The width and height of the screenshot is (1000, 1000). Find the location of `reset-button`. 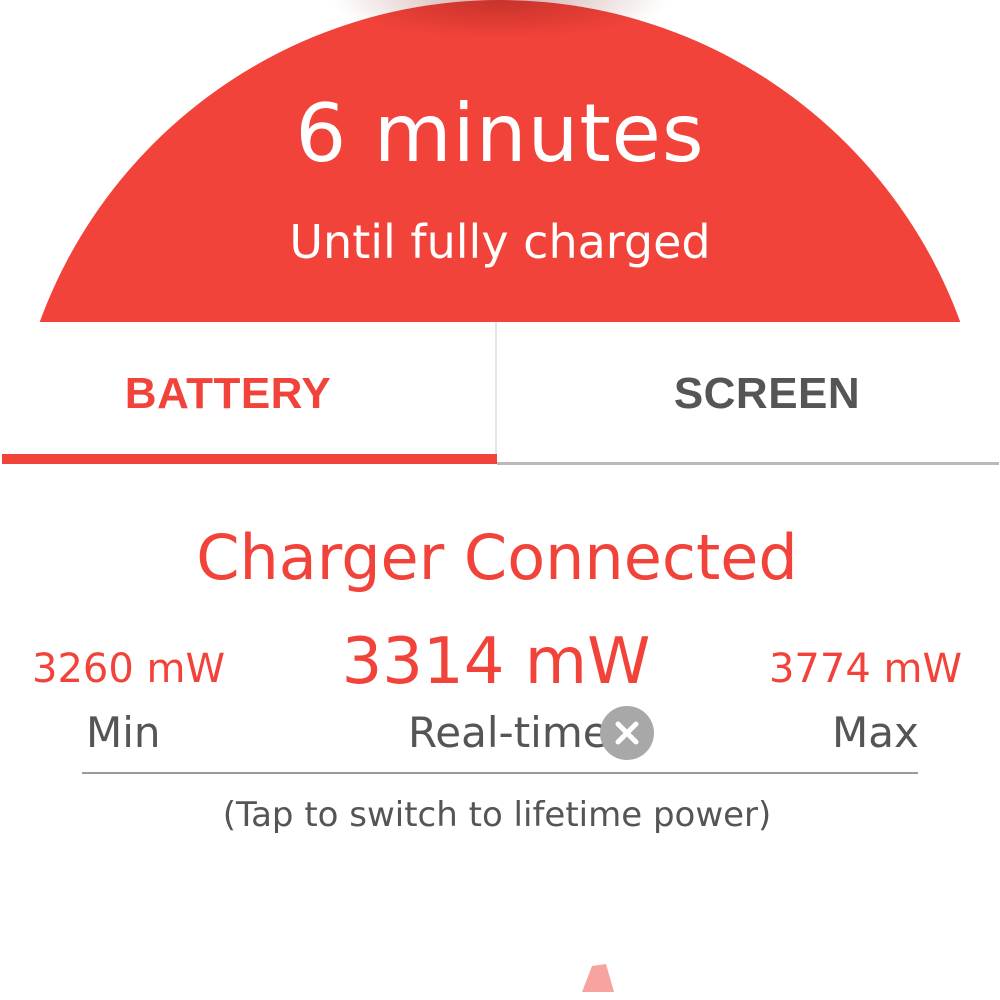

reset-button is located at coordinates (627, 733).